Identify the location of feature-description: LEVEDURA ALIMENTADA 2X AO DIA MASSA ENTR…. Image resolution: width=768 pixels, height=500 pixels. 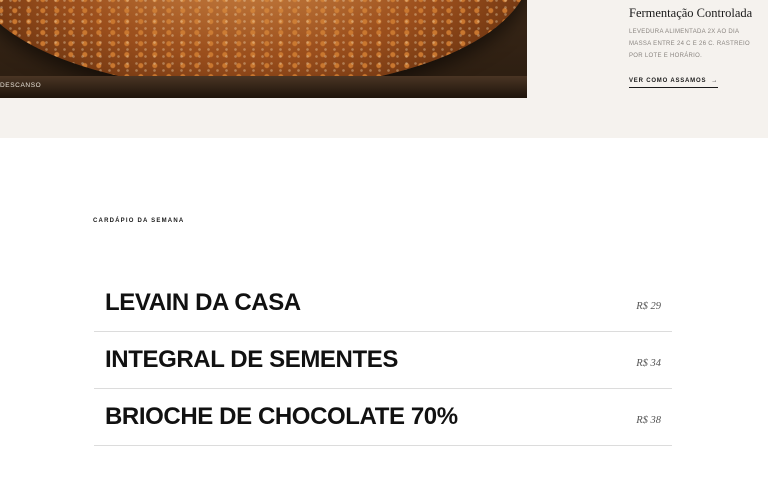
(689, 44).